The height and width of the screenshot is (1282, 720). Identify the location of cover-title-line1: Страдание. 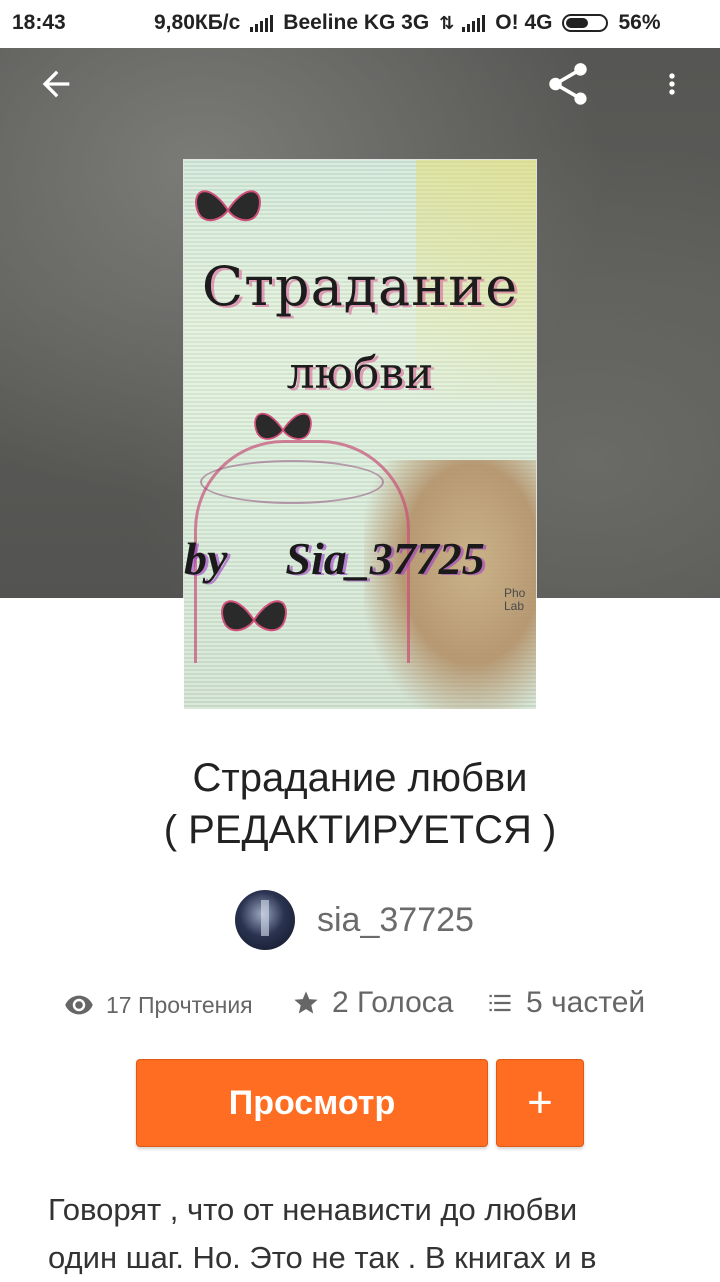
(360, 286).